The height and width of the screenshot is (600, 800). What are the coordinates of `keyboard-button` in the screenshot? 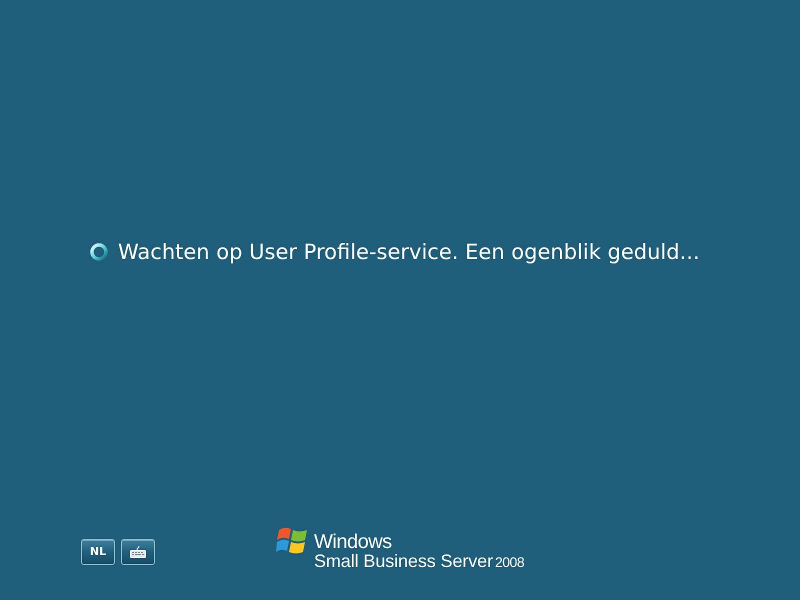 It's located at (138, 552).